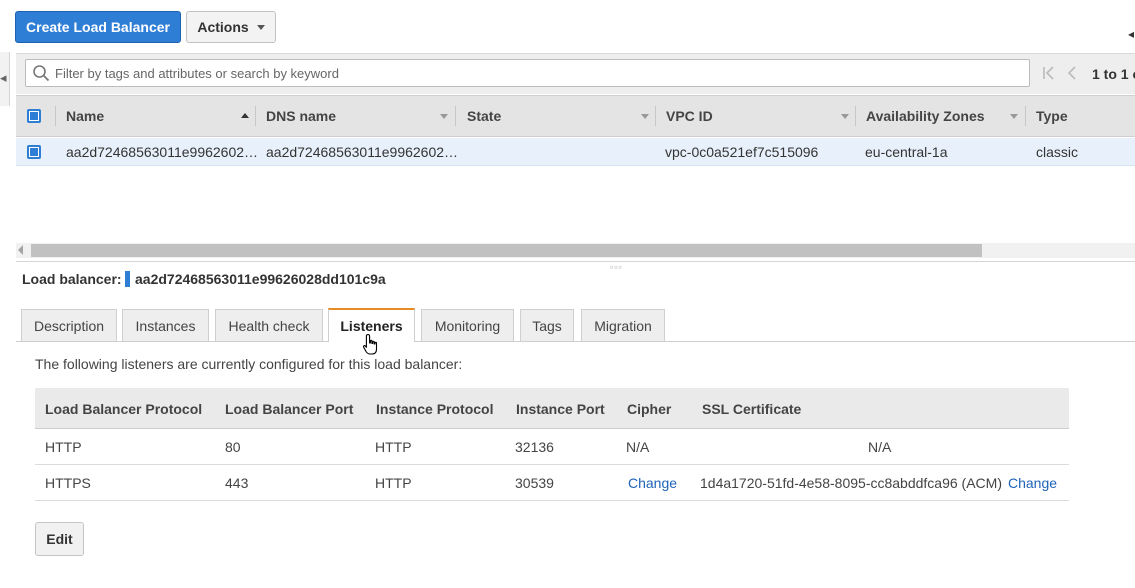 This screenshot has height=588, width=1135. I want to click on column-header-vpc-id: VPC ID, so click(689, 116).